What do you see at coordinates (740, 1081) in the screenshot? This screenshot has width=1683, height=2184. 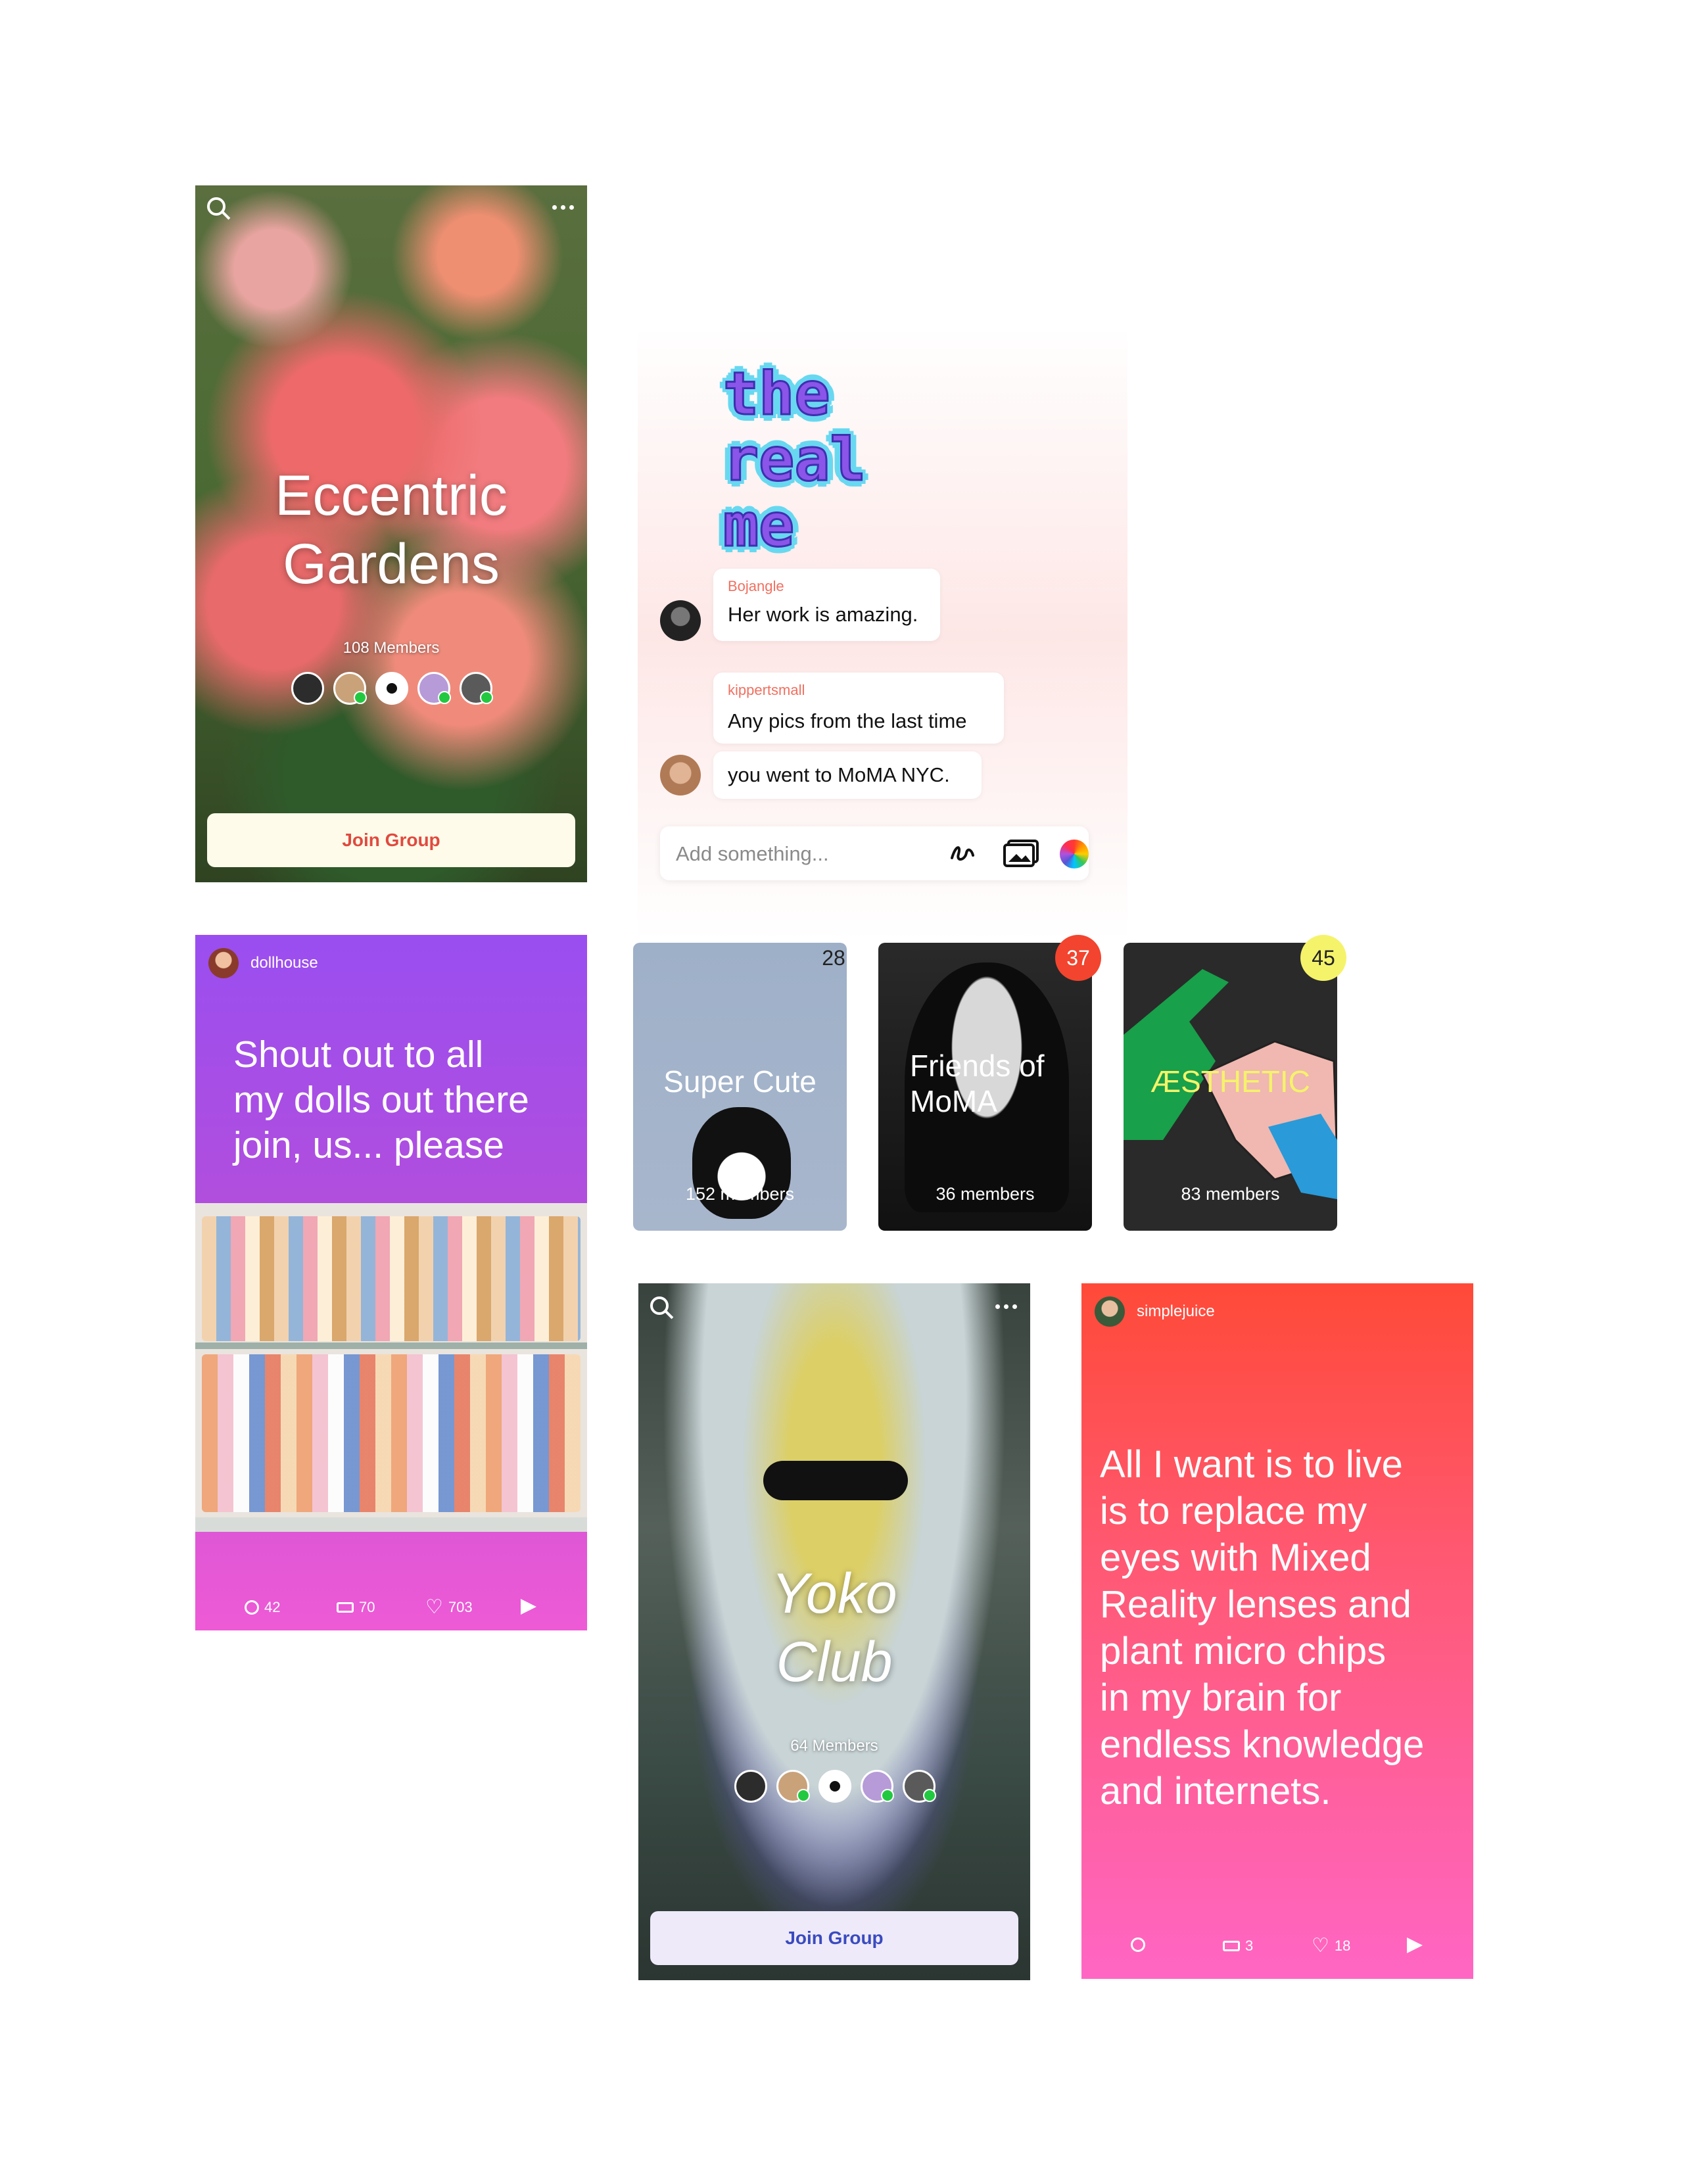 I see `group-title: Super Cute` at bounding box center [740, 1081].